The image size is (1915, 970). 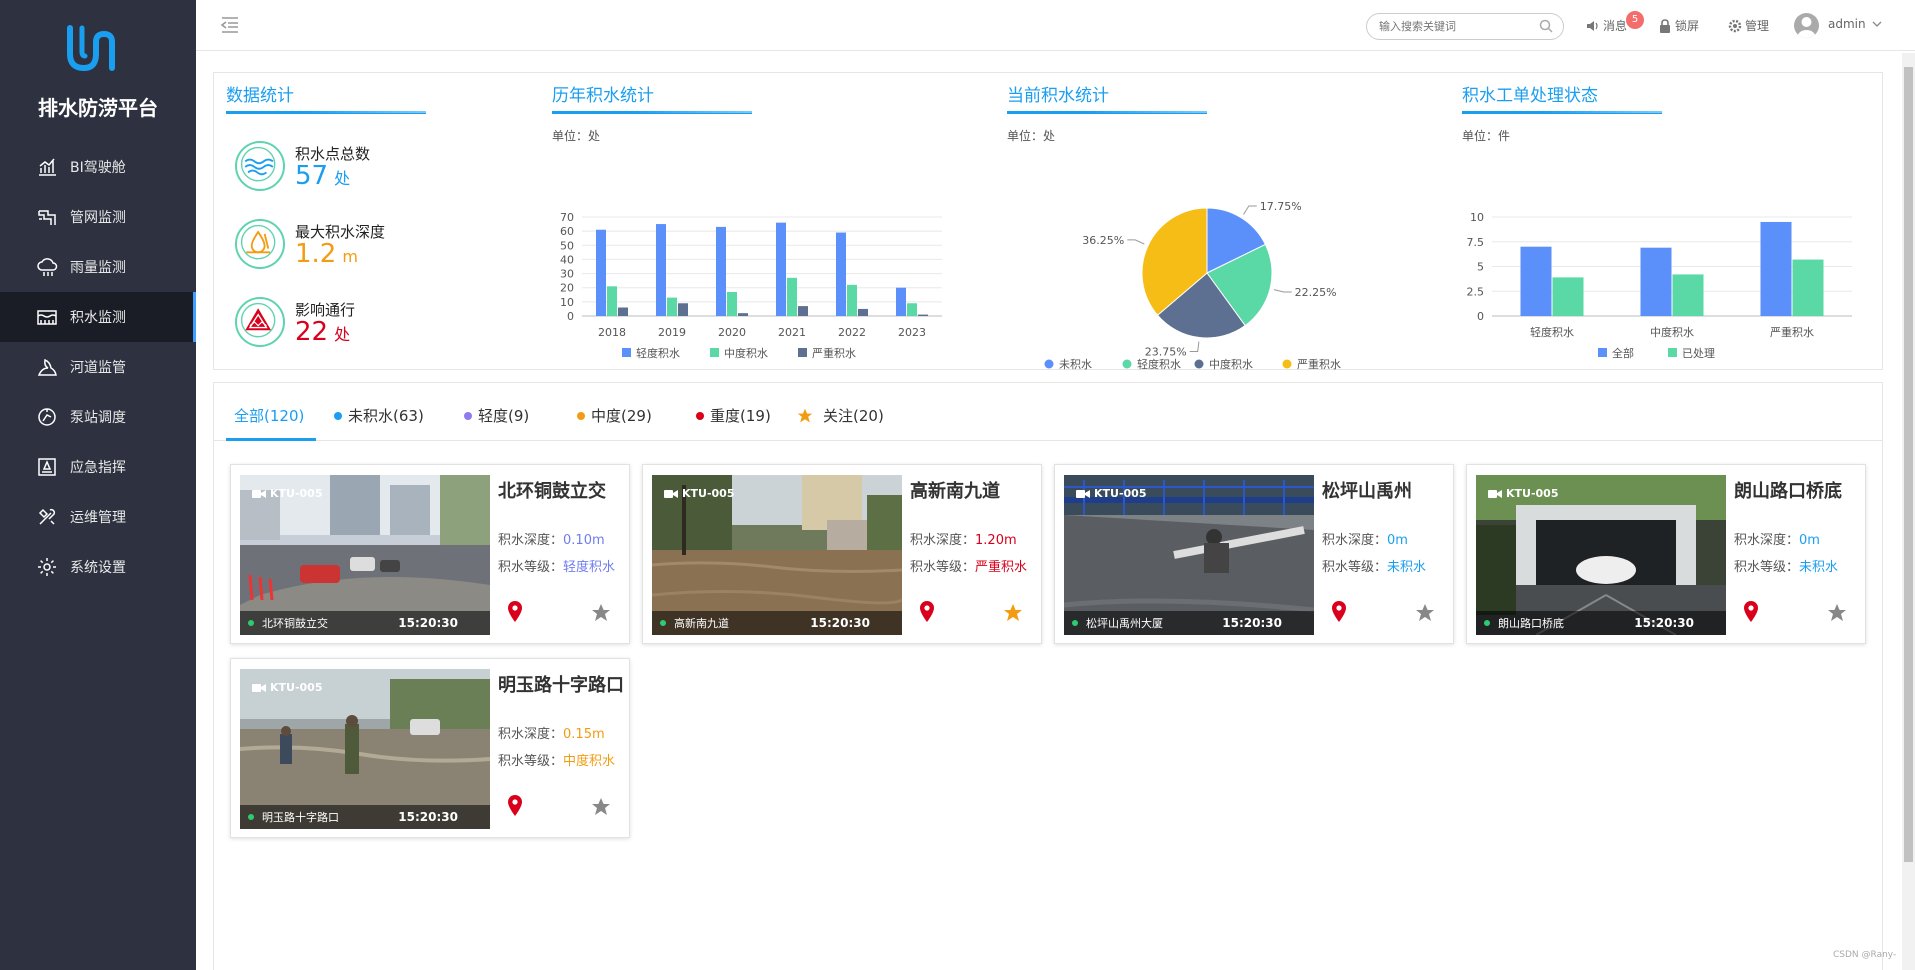 I want to click on sidebar-item-5: 泵站调度, so click(x=98, y=417).